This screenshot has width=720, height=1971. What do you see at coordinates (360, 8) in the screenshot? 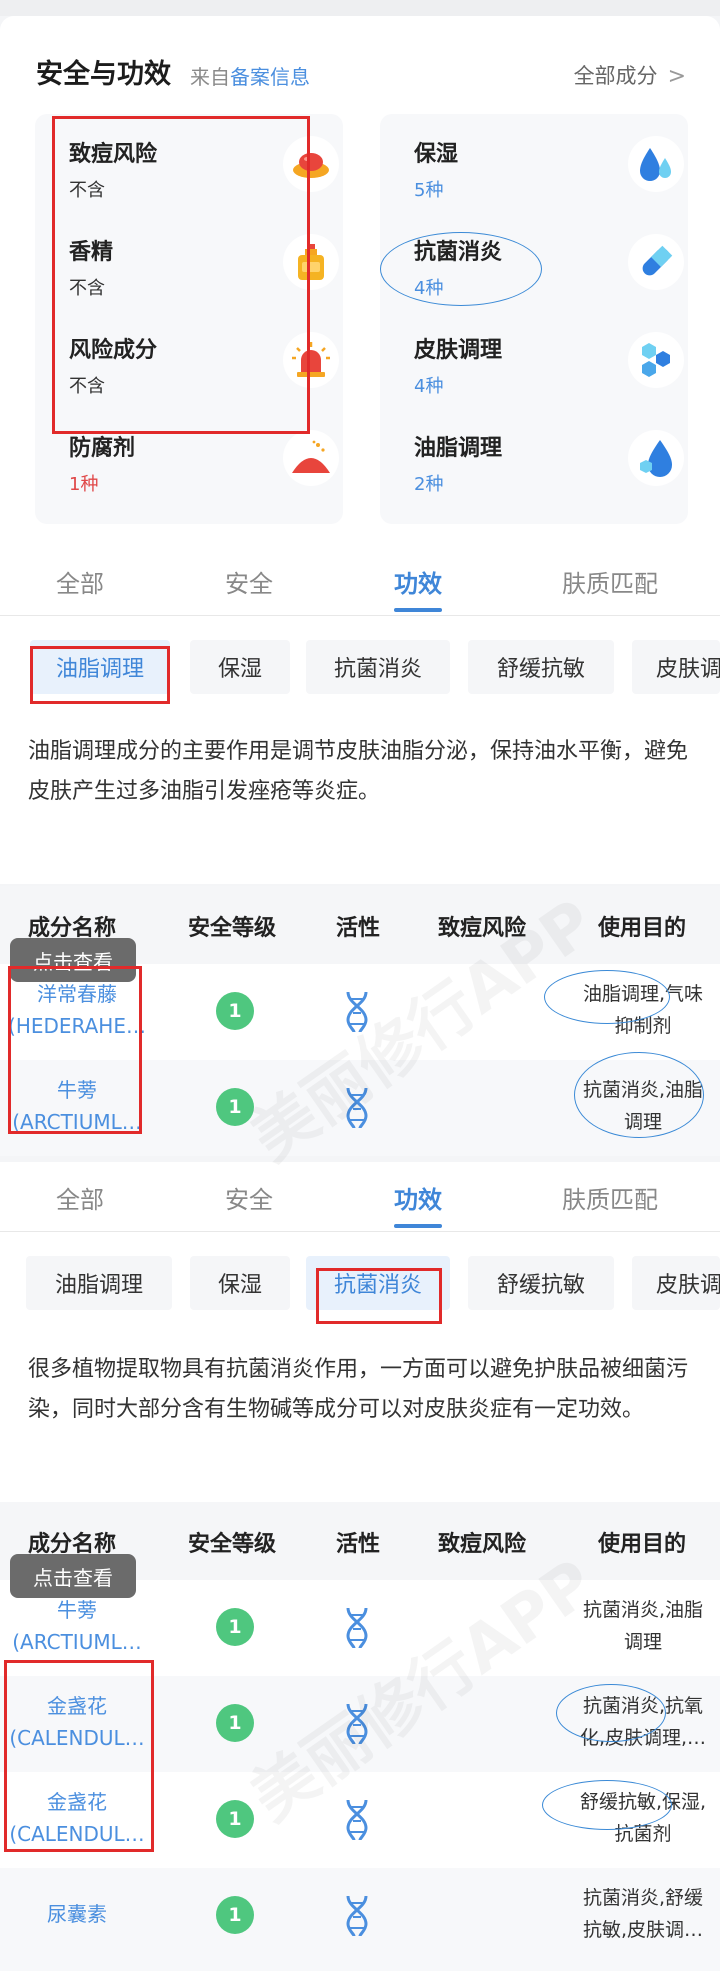
I see `top-strip` at bounding box center [360, 8].